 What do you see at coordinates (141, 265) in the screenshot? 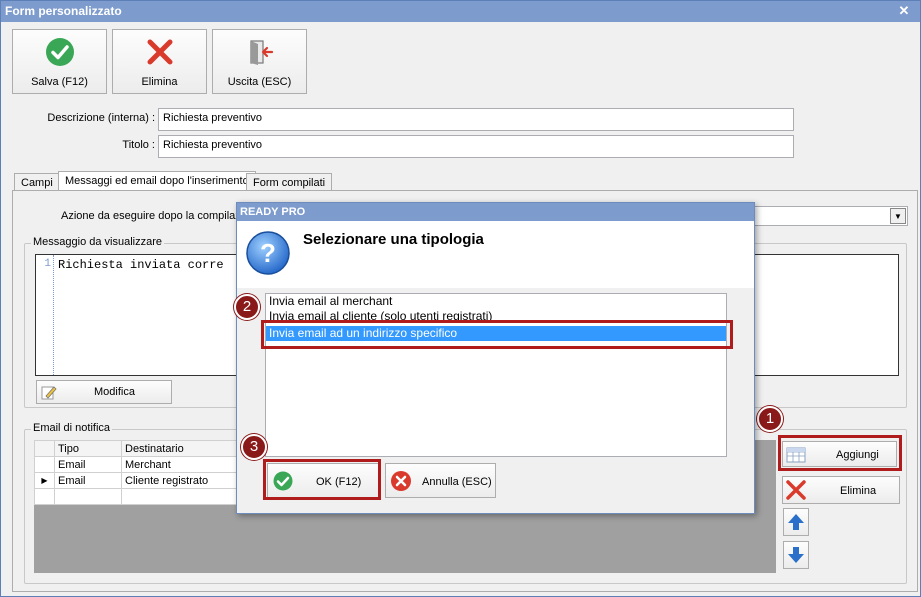
I see `message-code-text: Richiesta inviata corre` at bounding box center [141, 265].